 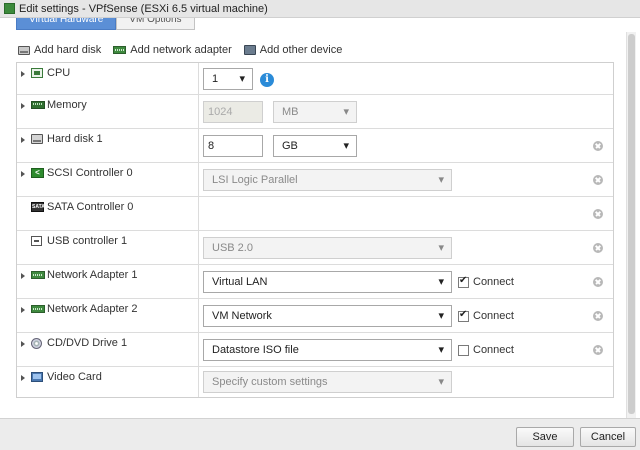 I want to click on device-row-network-adapter-2: Network Adapter 2 VM Network Connect, so click(x=315, y=316).